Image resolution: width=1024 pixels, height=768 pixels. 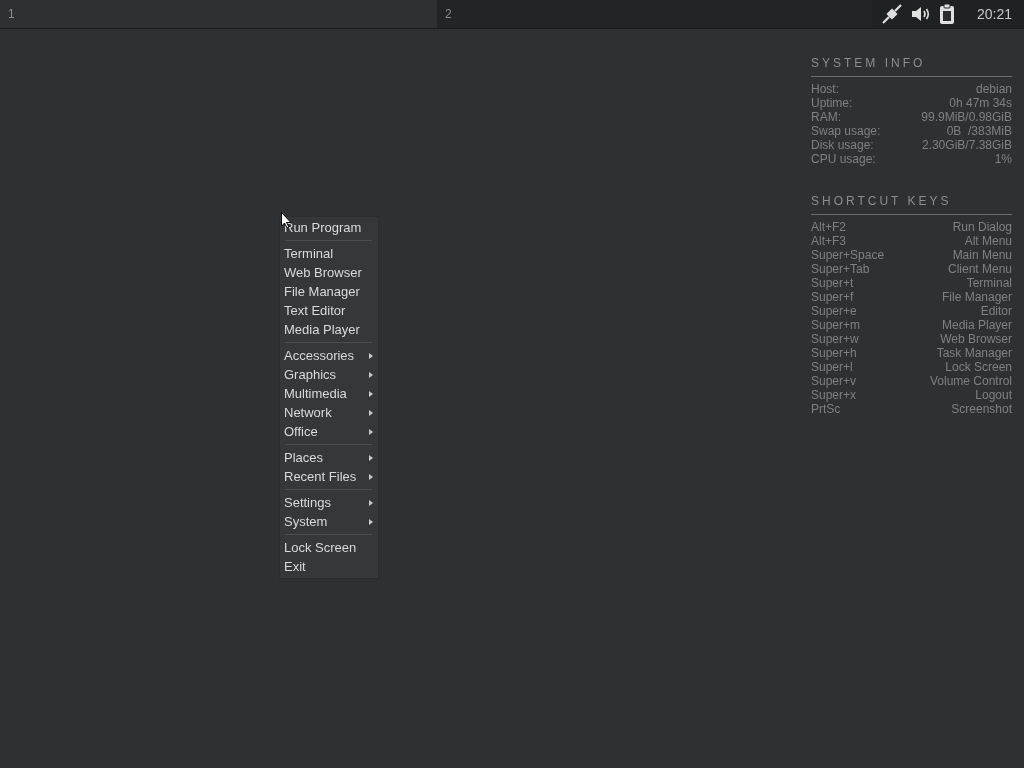 What do you see at coordinates (994, 14) in the screenshot?
I see `clock-time: 20:21` at bounding box center [994, 14].